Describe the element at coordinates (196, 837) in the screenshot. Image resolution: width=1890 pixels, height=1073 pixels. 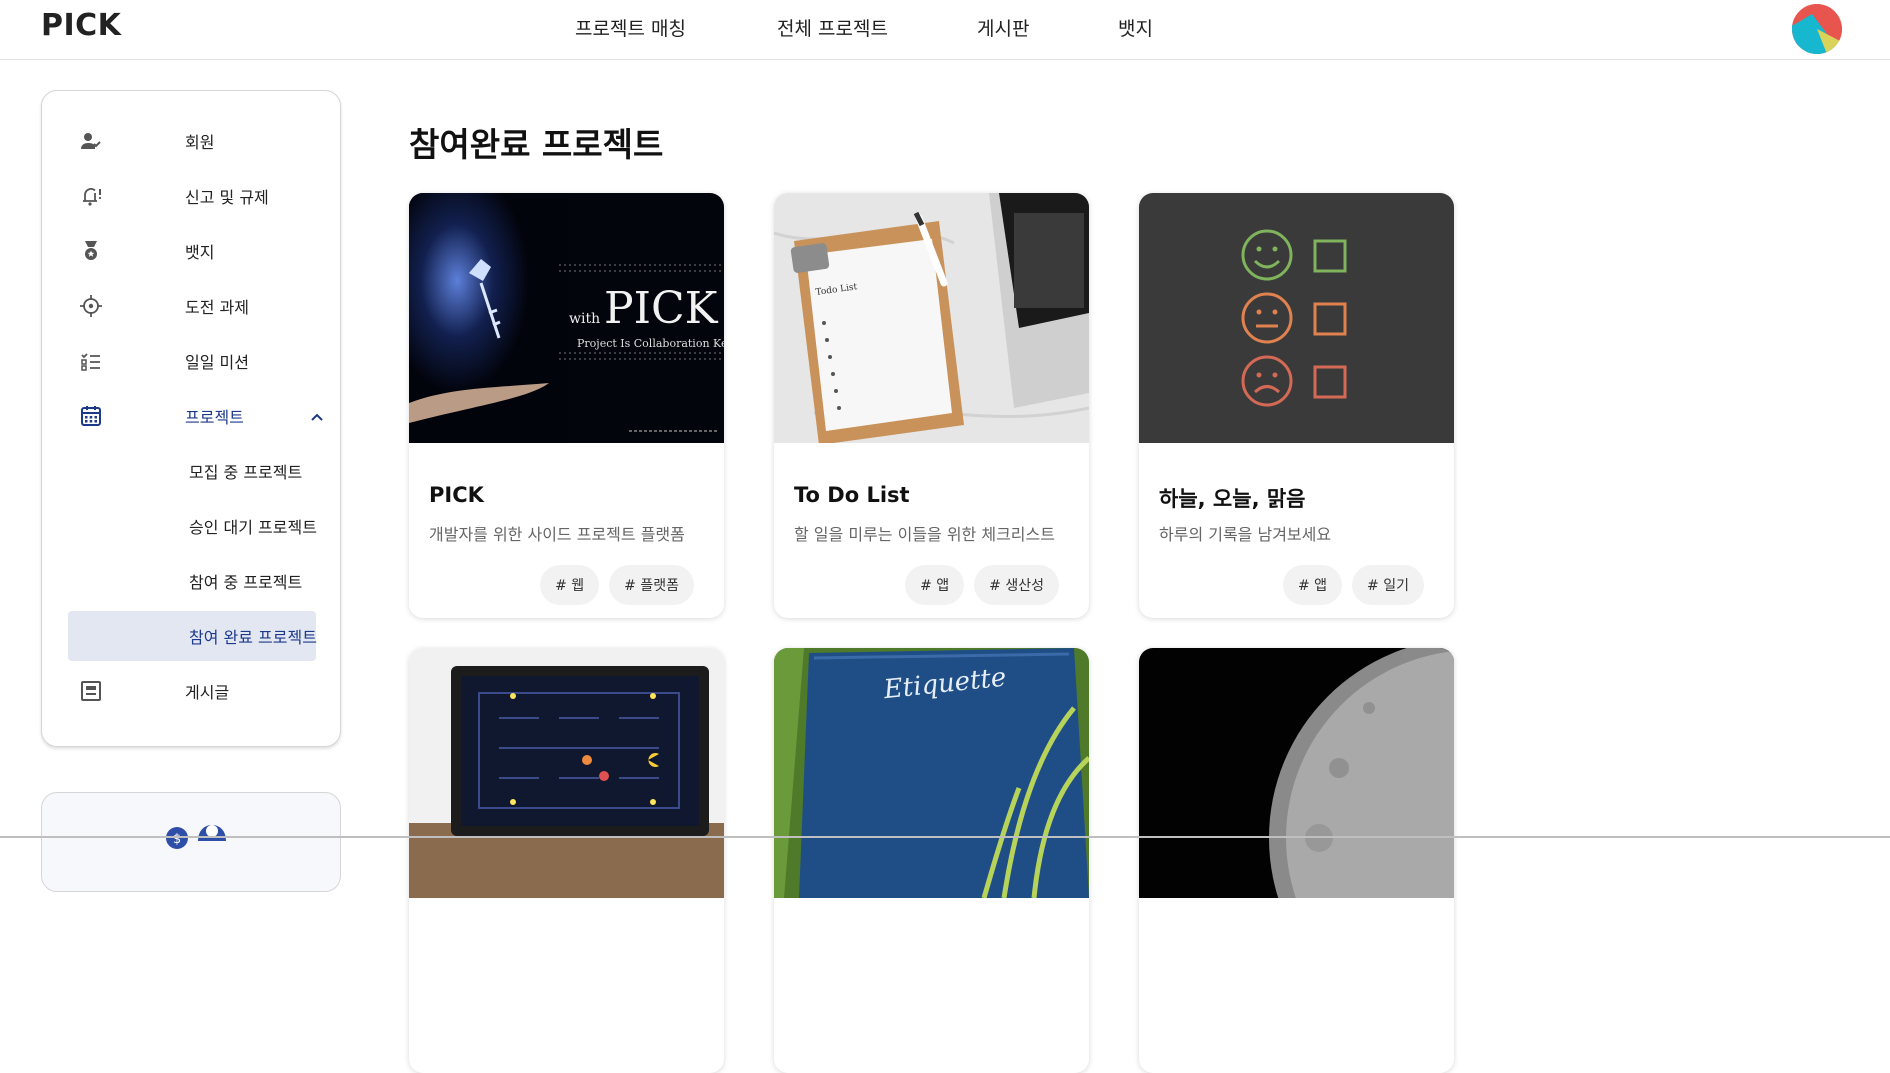
I see `money-bag-icon: $` at that location.